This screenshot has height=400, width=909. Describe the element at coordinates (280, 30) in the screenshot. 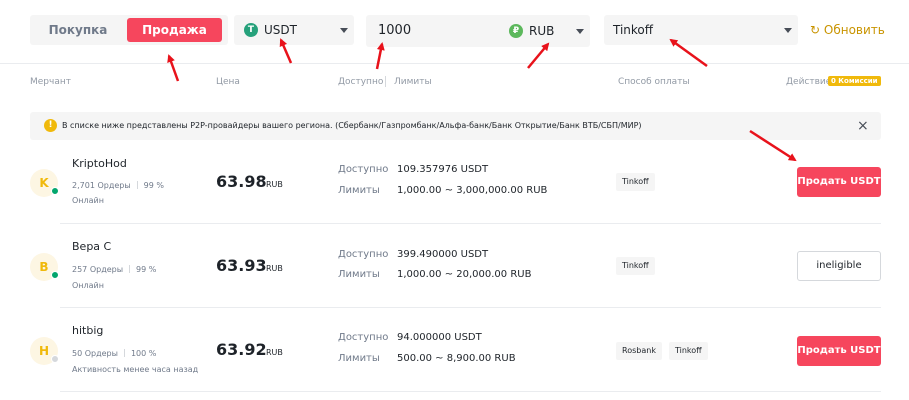

I see `asset-select-value: USDT` at that location.